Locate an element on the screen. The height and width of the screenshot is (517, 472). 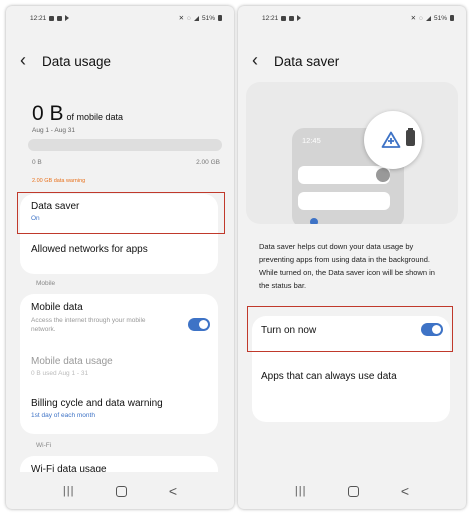
mobile-data-usage-title: Mobile data usage is located at coordinates (72, 361).